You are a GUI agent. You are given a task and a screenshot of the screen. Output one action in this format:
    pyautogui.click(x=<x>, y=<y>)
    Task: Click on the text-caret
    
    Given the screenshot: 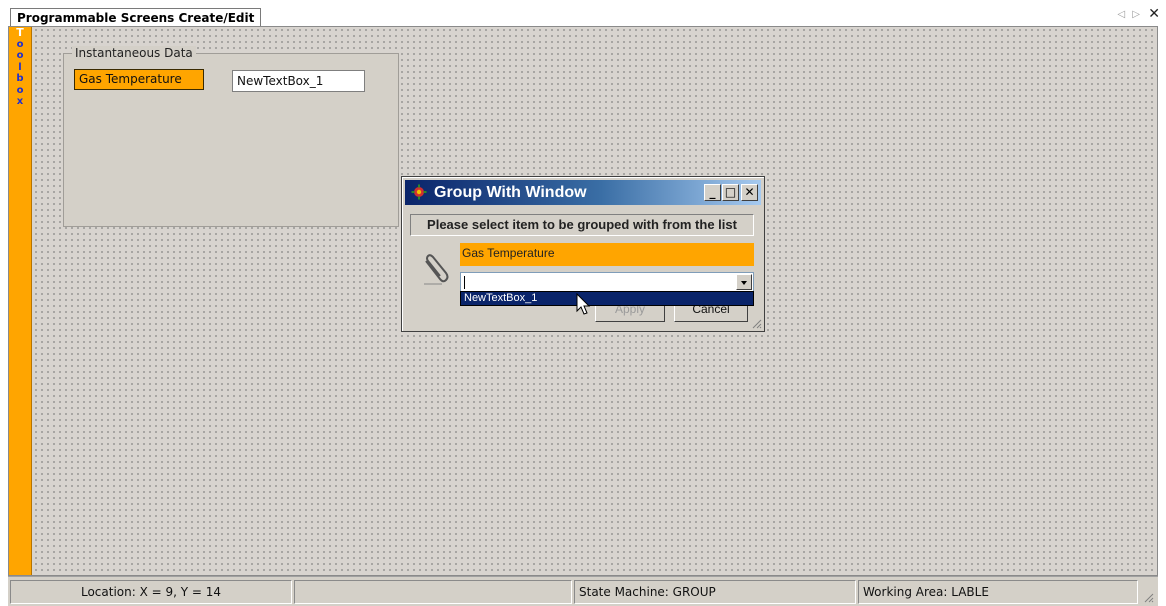 What is the action you would take?
    pyautogui.click(x=464, y=282)
    